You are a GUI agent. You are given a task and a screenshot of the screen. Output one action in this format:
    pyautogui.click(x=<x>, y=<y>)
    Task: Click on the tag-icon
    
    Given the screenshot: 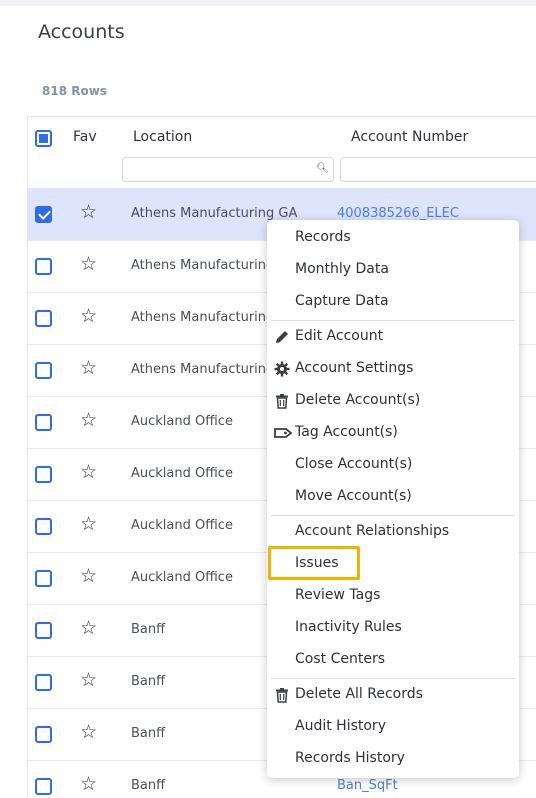 What is the action you would take?
    pyautogui.click(x=283, y=433)
    